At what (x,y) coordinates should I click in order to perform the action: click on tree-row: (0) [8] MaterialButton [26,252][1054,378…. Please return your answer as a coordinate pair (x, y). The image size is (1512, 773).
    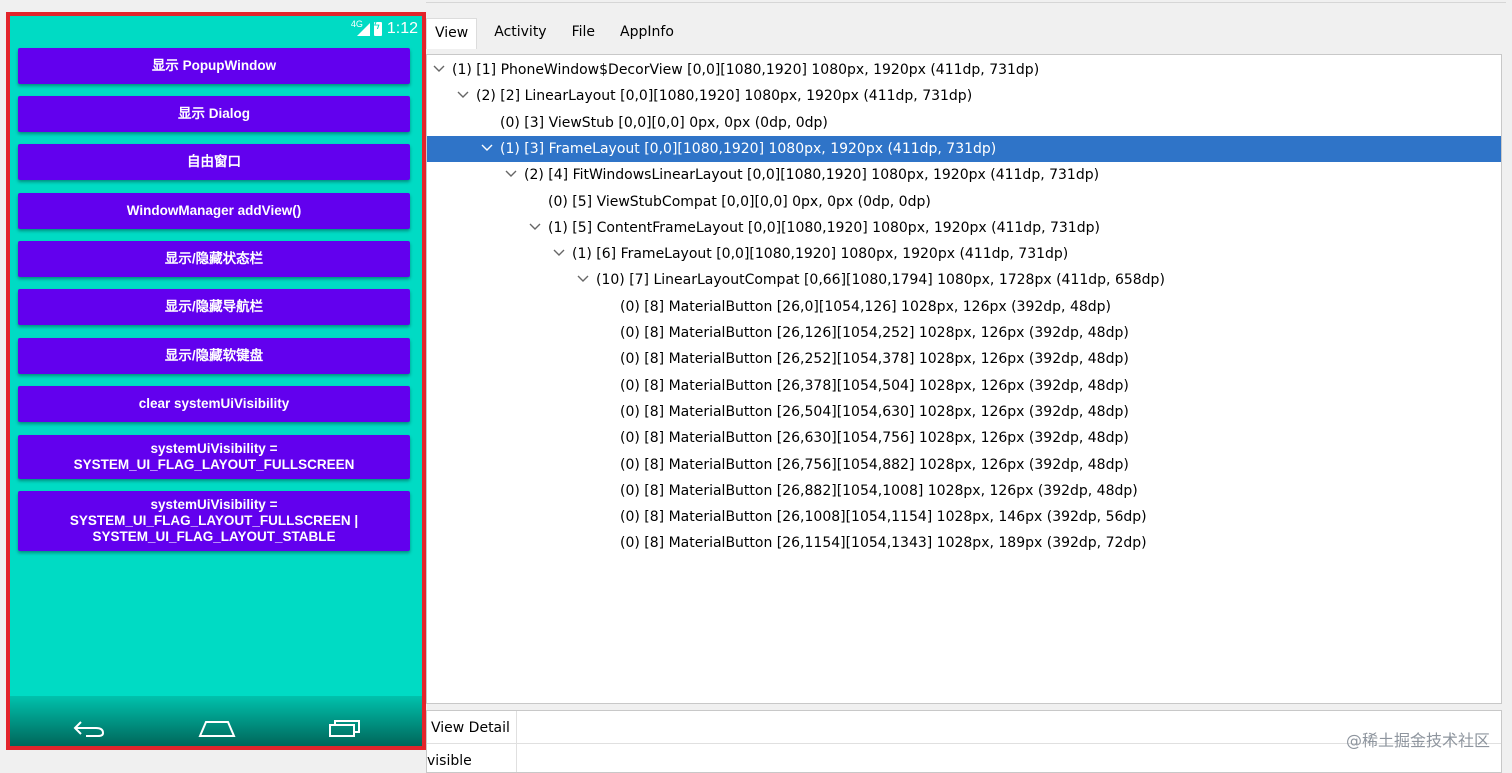
    Looking at the image, I should click on (964, 359).